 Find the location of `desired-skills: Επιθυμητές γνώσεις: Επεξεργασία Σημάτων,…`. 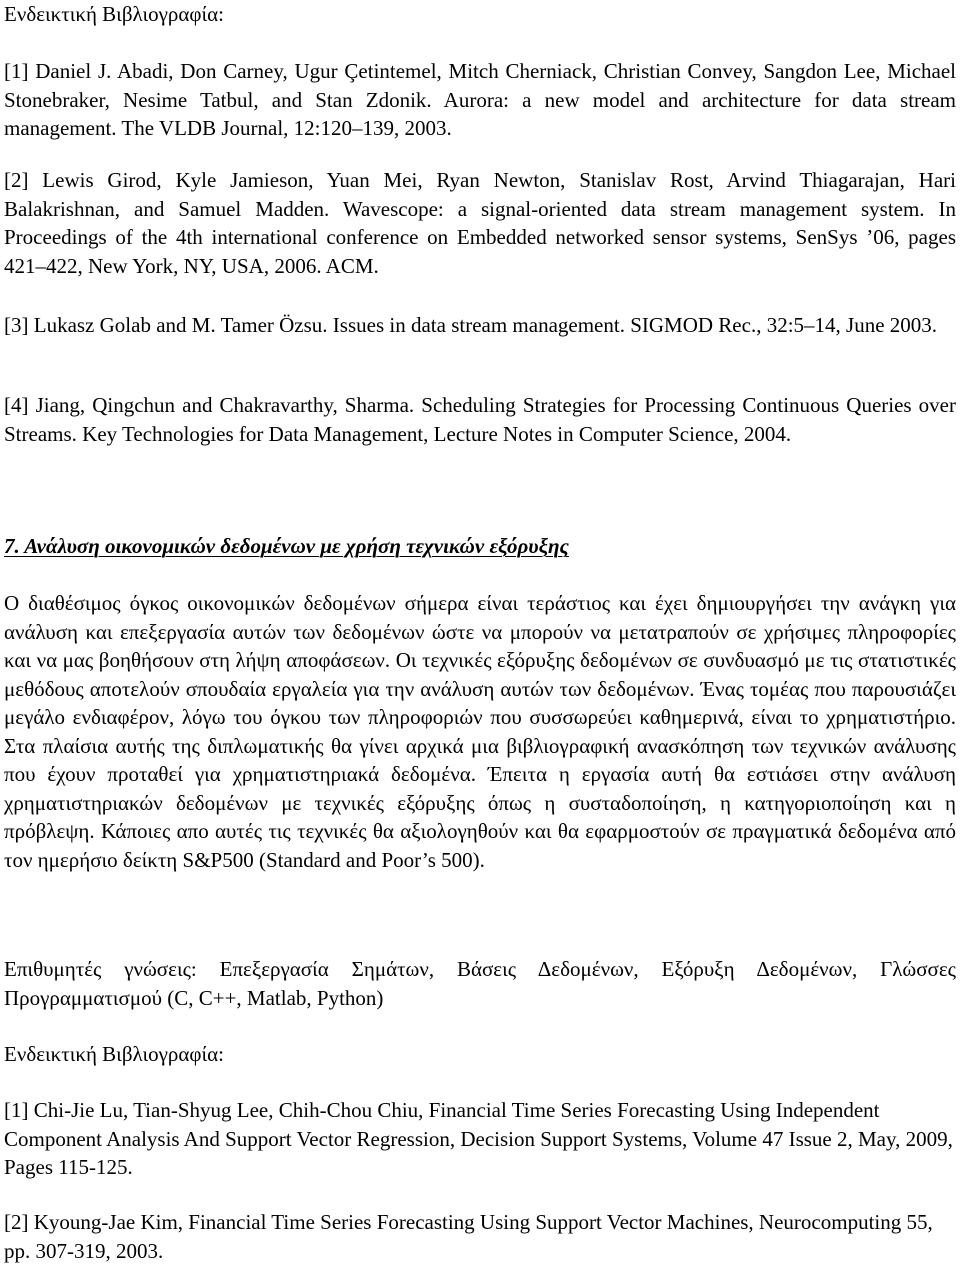

desired-skills: Επιθυμητές γνώσεις: Επεξεργασία Σημάτων,… is located at coordinates (480, 983).